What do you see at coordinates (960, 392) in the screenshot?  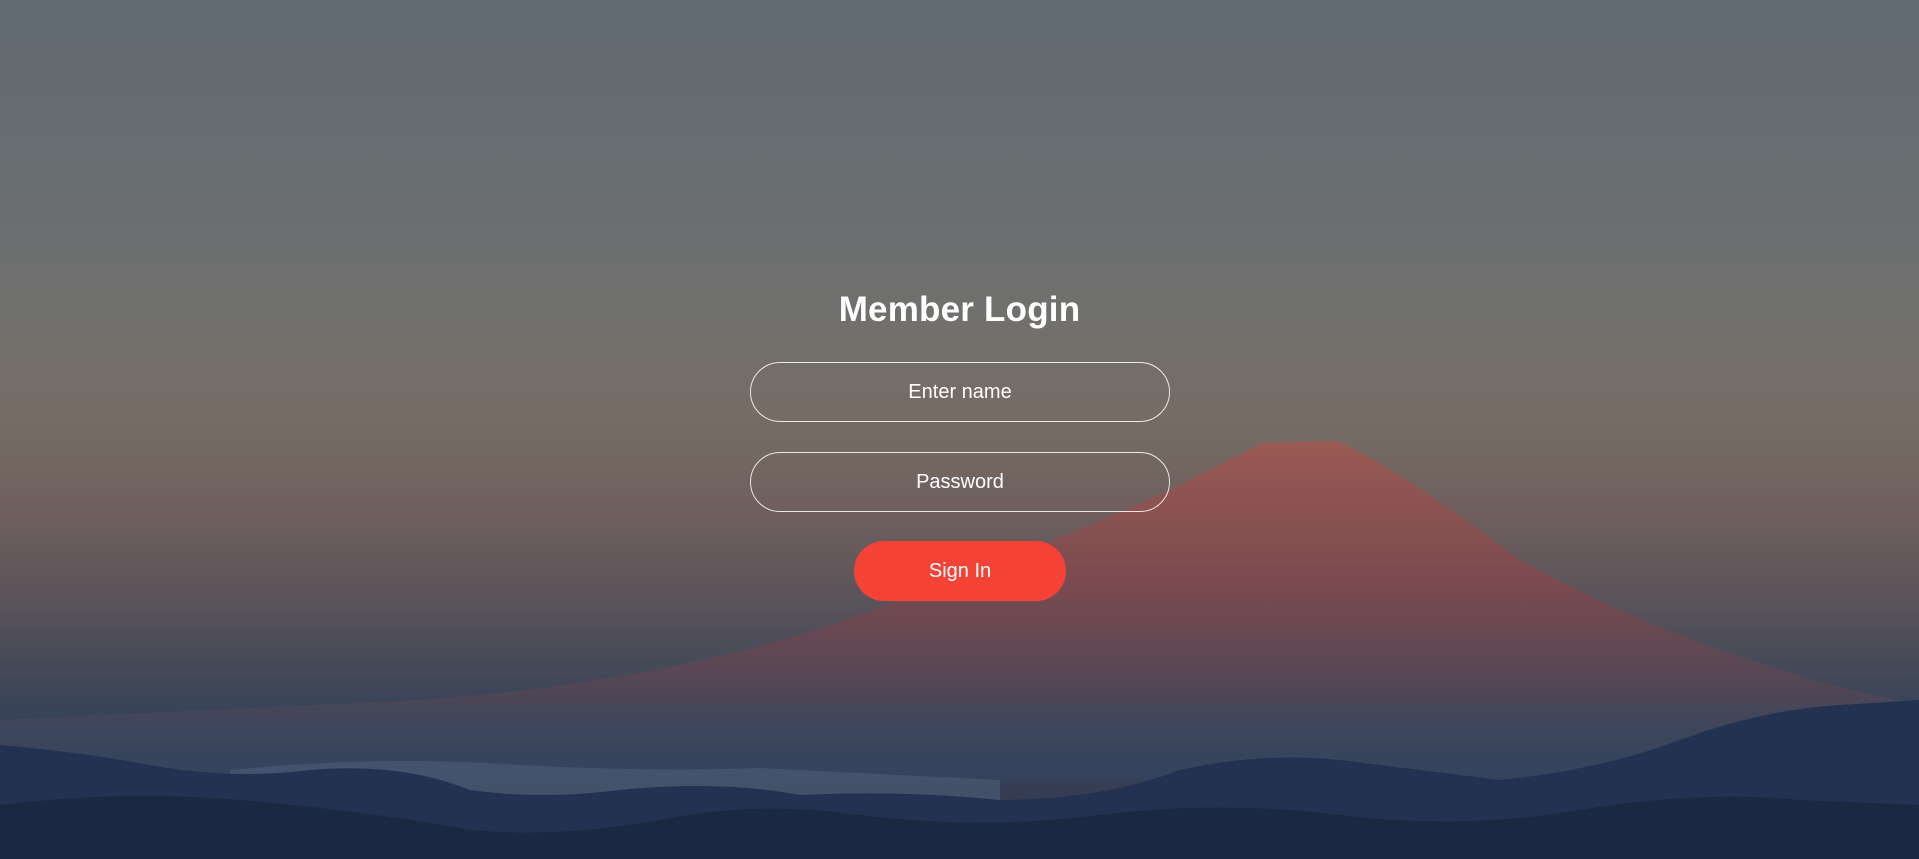 I see `name-input` at bounding box center [960, 392].